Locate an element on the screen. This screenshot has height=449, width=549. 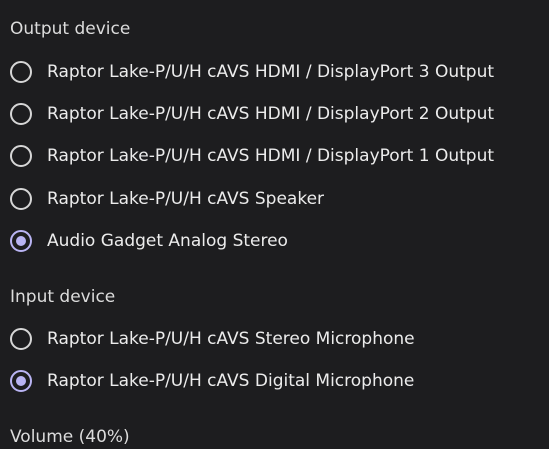
output-device-option-4: Raptor Lake-P/U/H cAVS Speaker is located at coordinates (167, 199).